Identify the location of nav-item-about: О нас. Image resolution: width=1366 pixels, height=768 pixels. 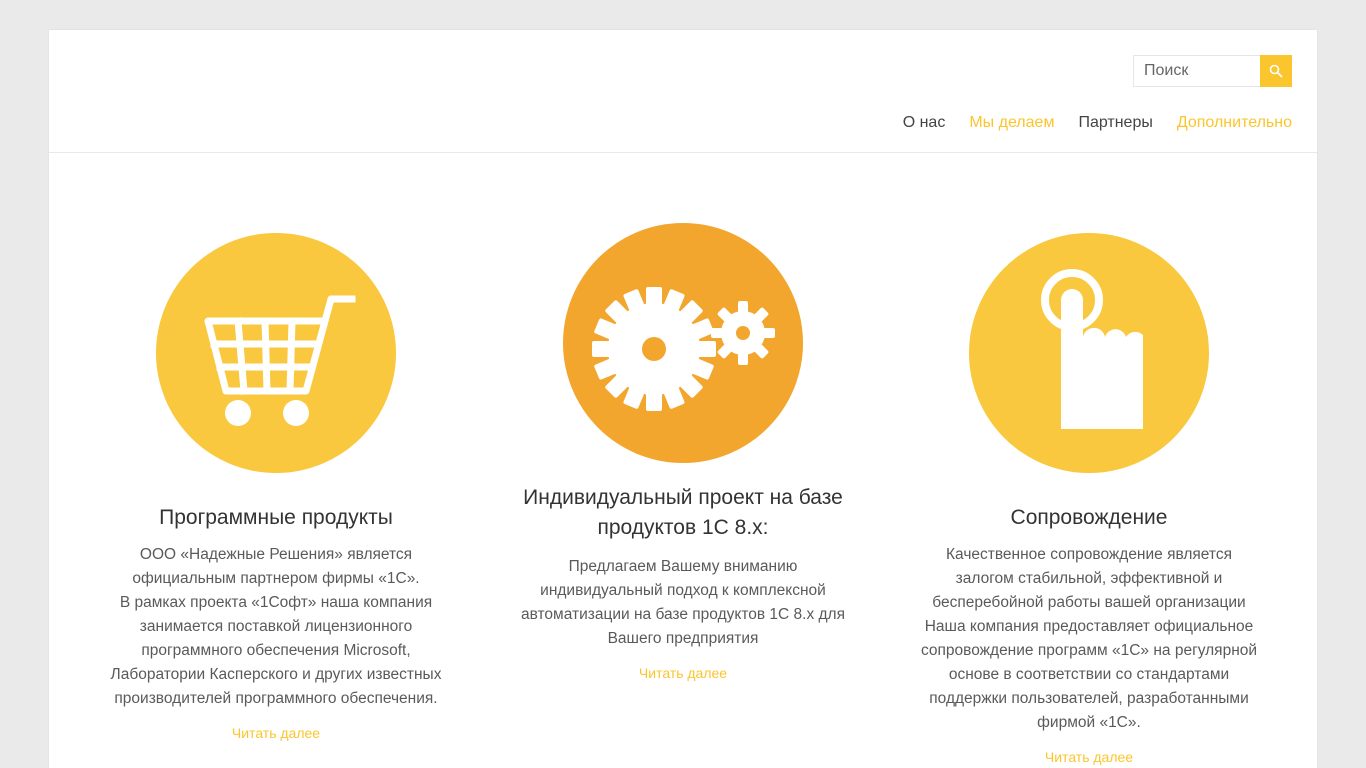
(924, 123).